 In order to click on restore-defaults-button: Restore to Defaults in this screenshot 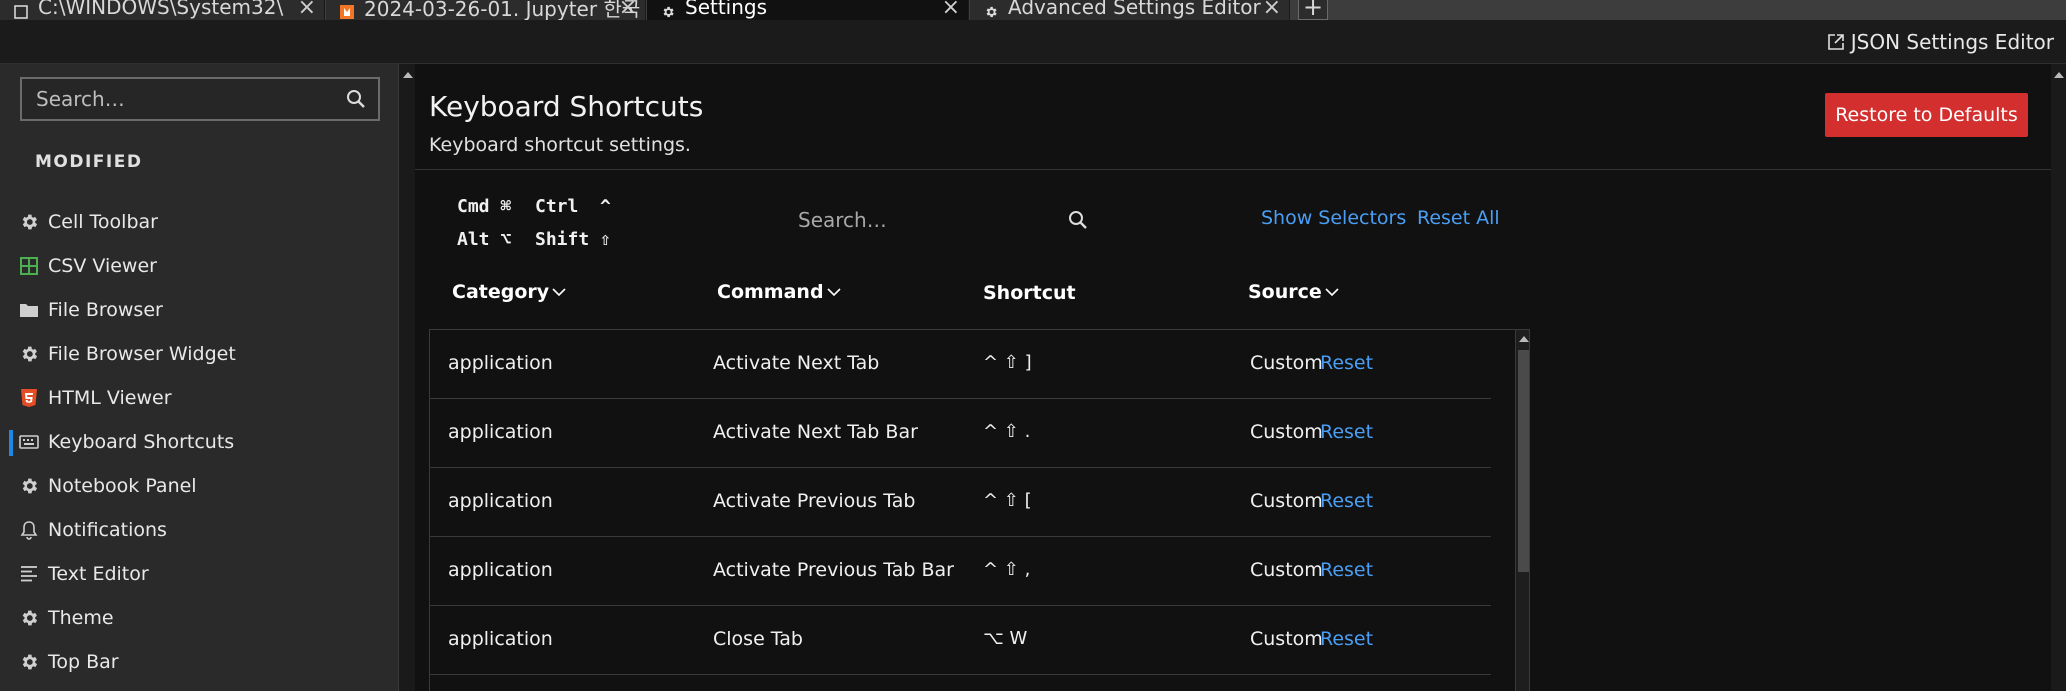, I will do `click(1926, 115)`.